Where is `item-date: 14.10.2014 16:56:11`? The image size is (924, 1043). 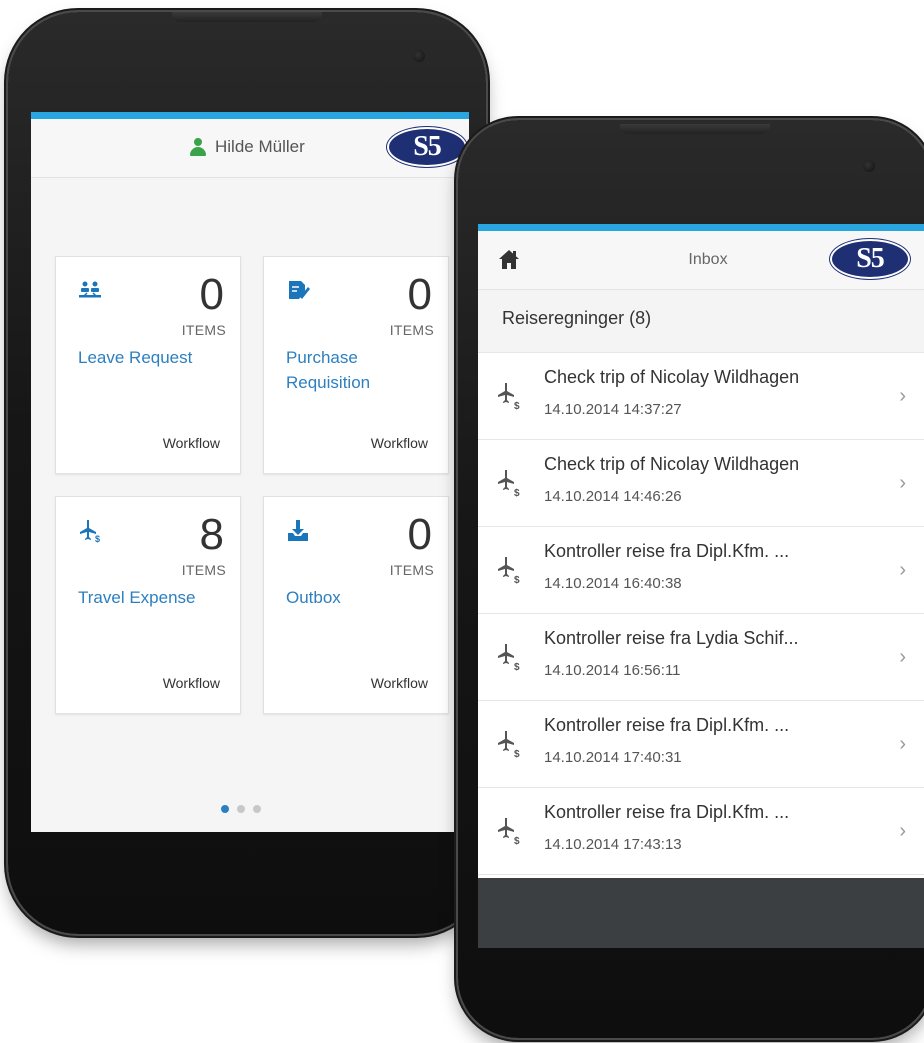
item-date: 14.10.2014 16:56:11 is located at coordinates (612, 670).